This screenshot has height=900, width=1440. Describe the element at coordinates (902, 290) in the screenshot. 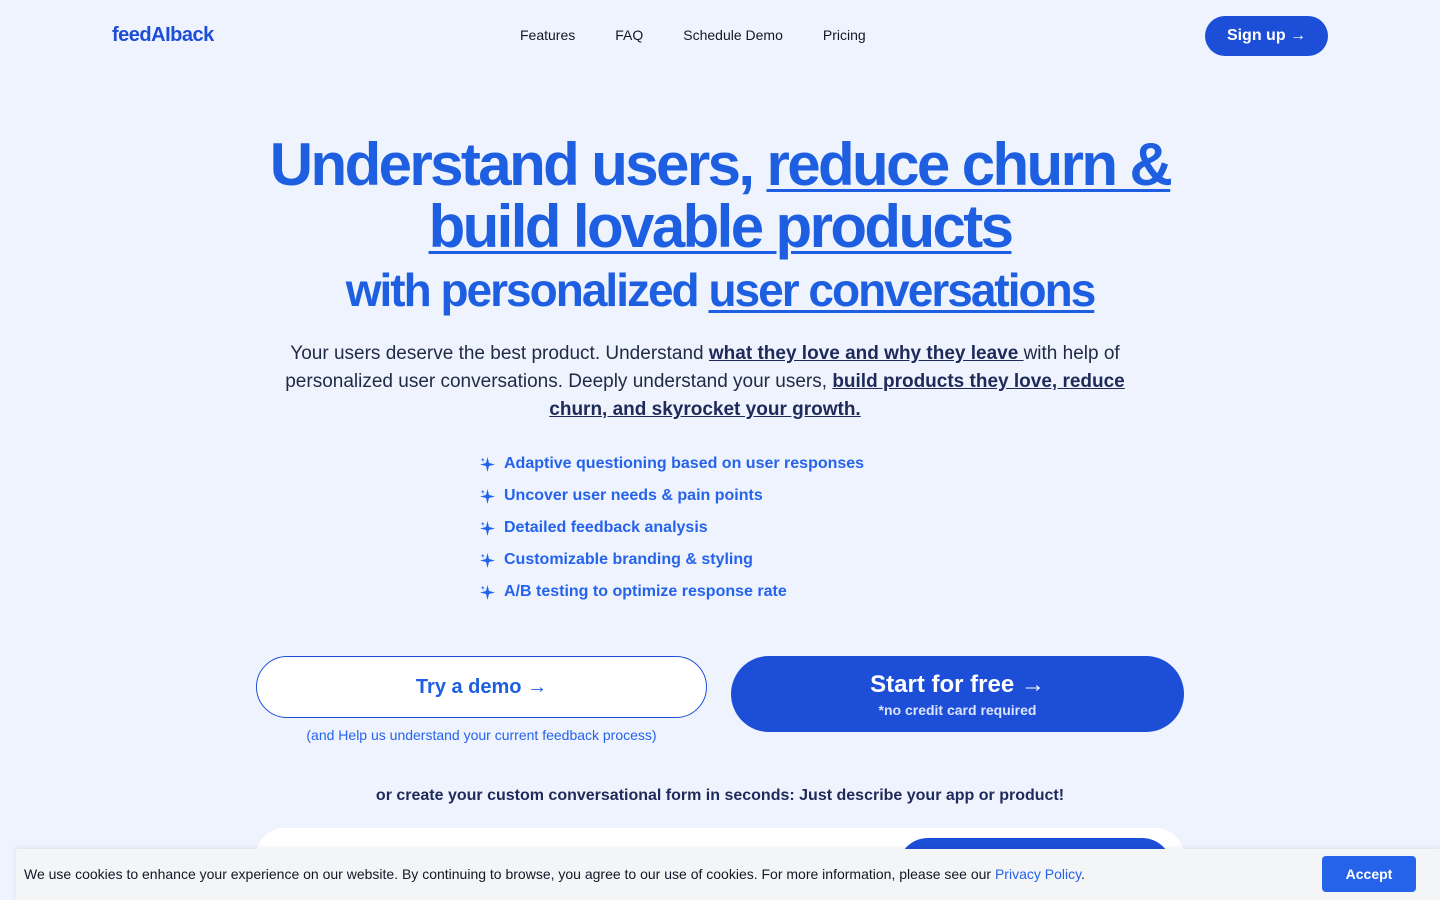

I see `subheadline-underlined-text: user conversations` at that location.